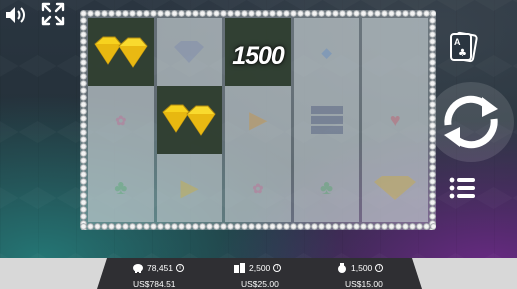 Image resolution: width=517 pixels, height=289 pixels. I want to click on win-credits: 1,500, so click(362, 268).